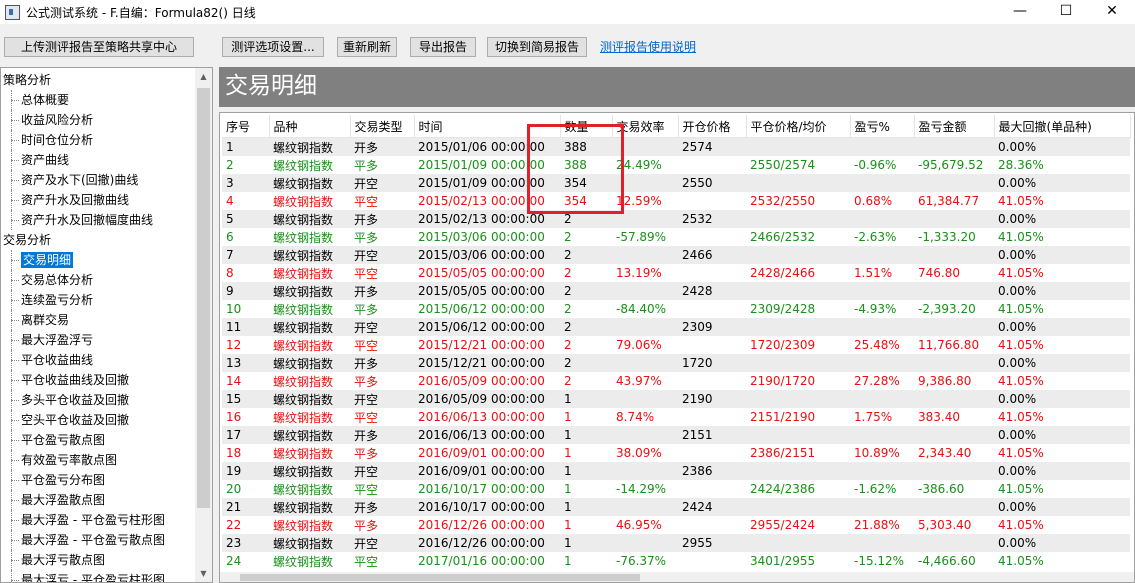 The image size is (1135, 583). Describe the element at coordinates (677, 577) in the screenshot. I see `table-horizontal-scrollbar` at that location.